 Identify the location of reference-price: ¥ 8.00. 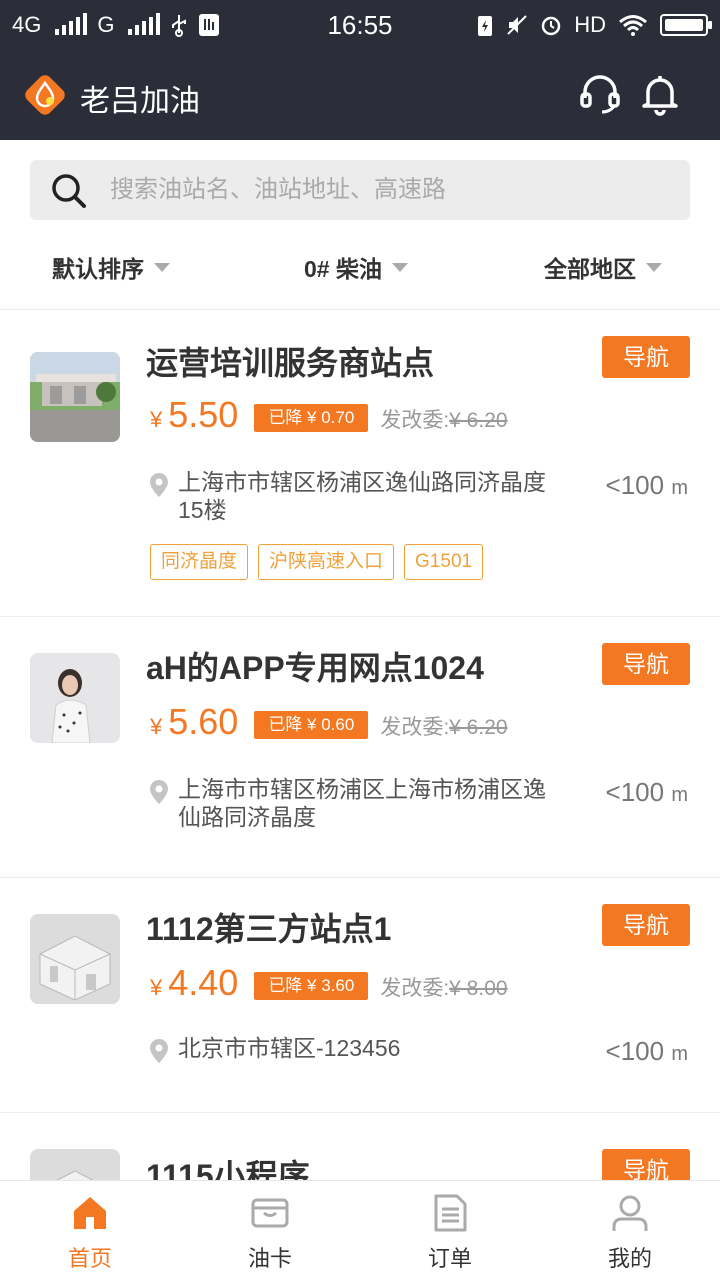
(478, 988).